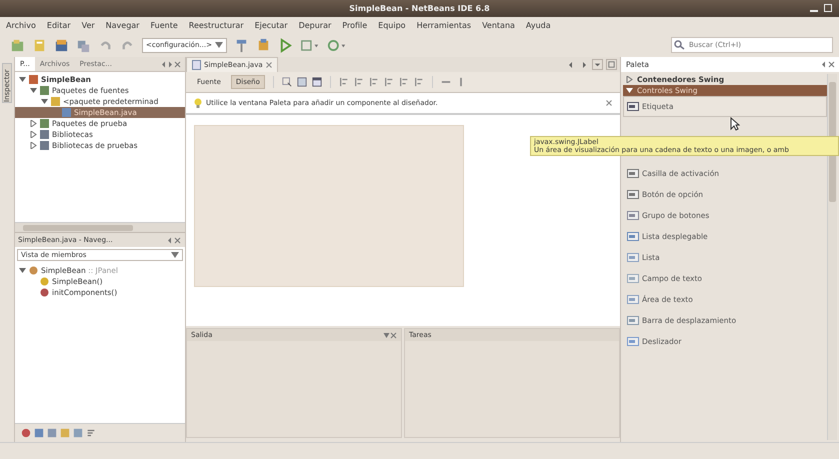  I want to click on menu-item: Fuente, so click(164, 25).